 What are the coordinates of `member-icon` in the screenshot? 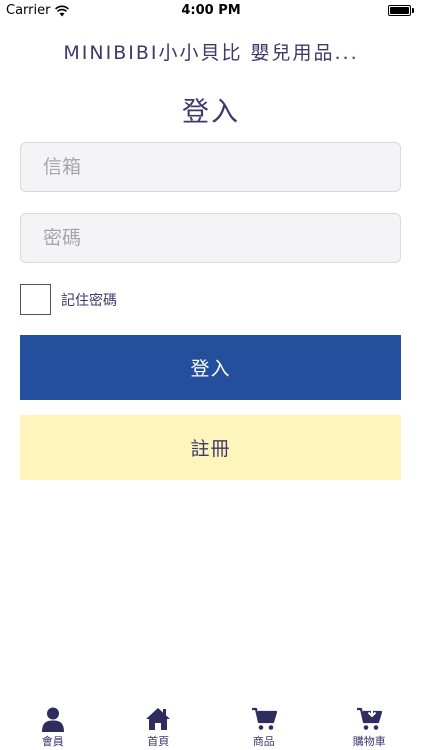 It's located at (52, 719).